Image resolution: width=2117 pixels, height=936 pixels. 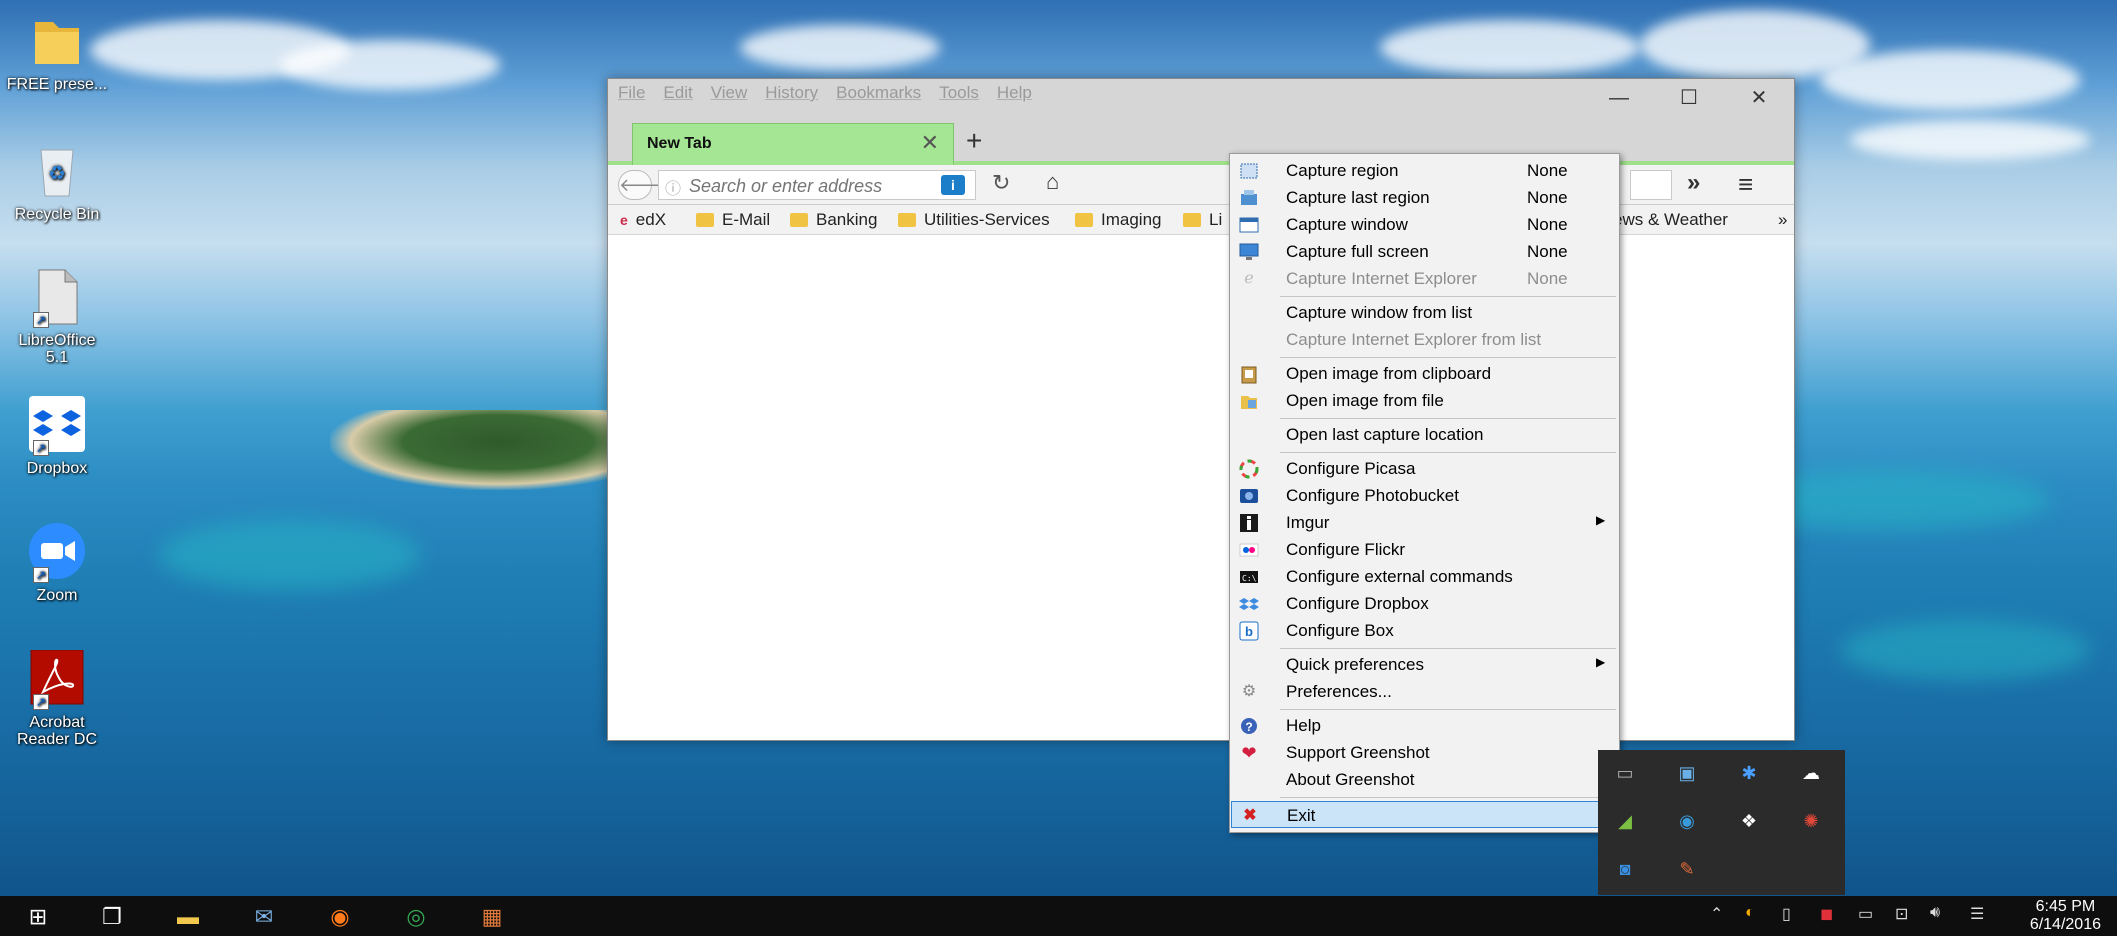 What do you see at coordinates (733, 220) in the screenshot?
I see `bookmark-email: E-Mail` at bounding box center [733, 220].